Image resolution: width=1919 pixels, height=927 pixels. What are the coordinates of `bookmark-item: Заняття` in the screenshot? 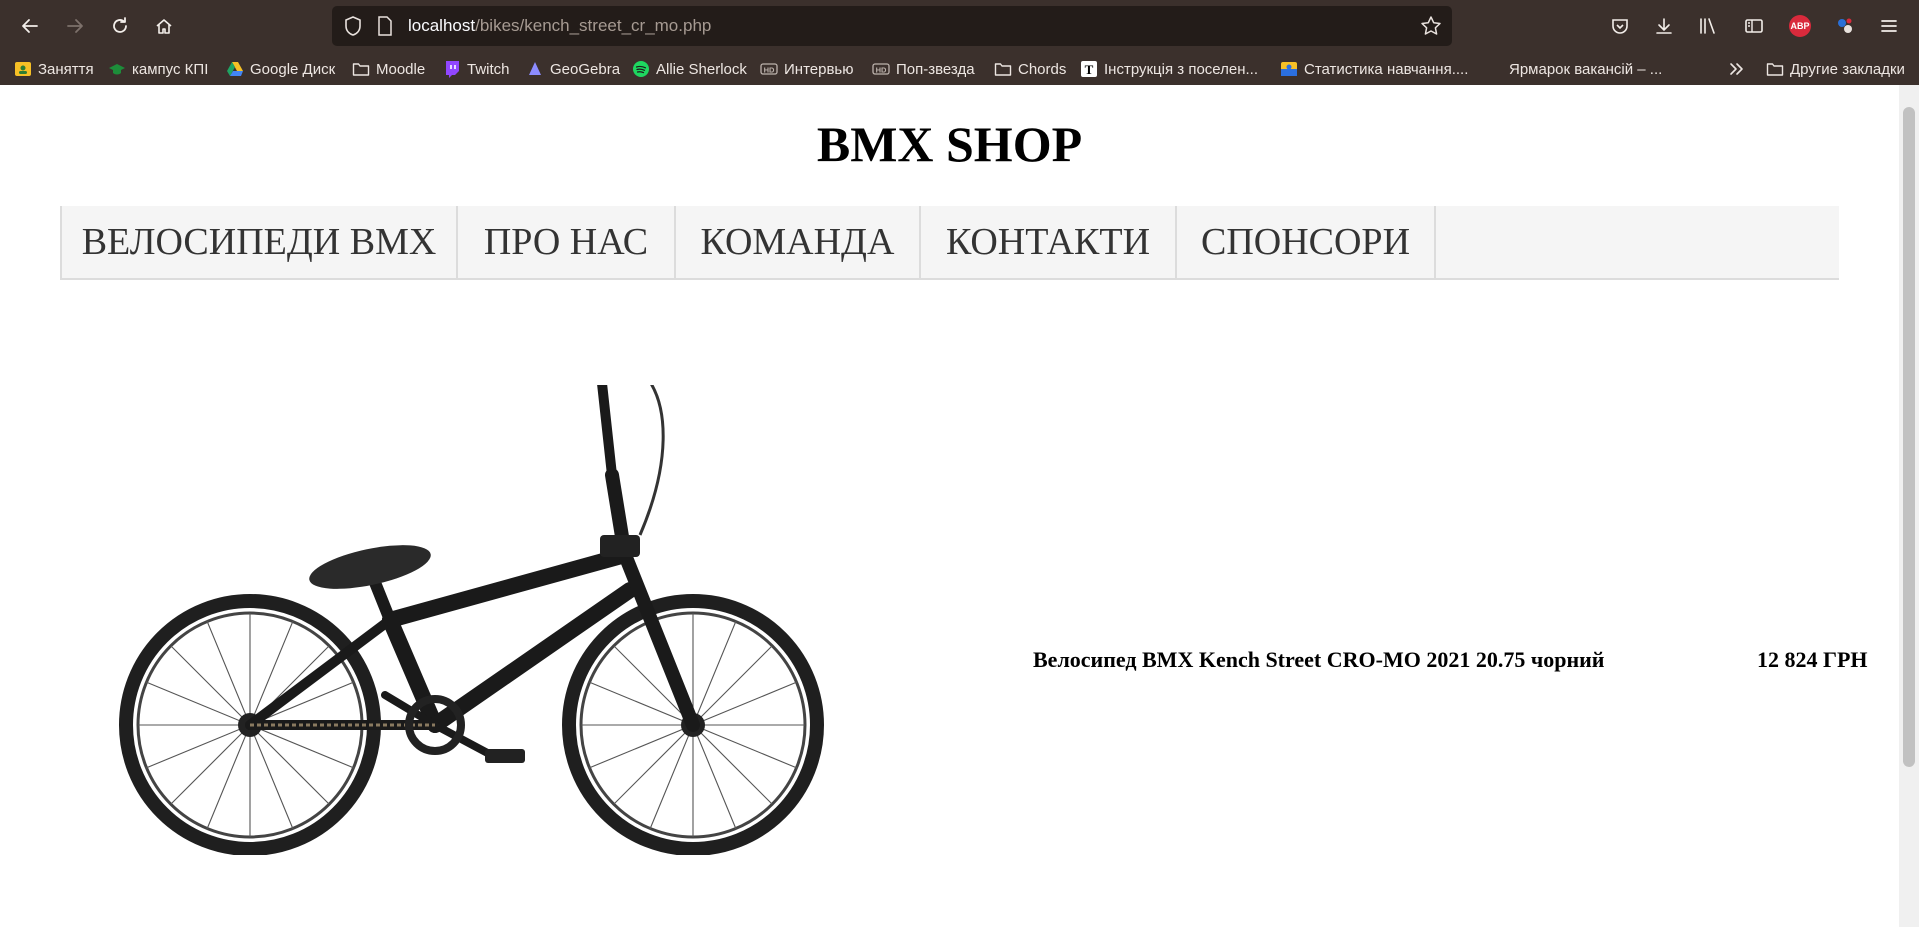 It's located at (54, 69).